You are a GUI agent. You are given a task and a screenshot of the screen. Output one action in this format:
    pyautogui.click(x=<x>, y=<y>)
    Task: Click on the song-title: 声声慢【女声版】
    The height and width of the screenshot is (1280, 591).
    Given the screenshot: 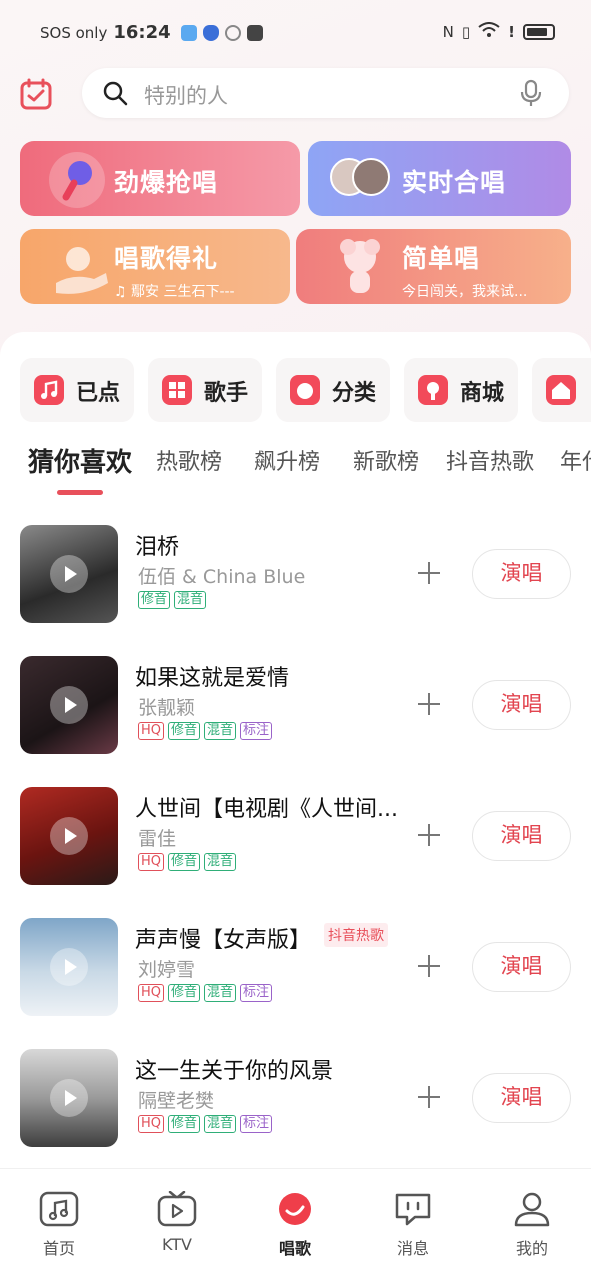 What is the action you would take?
    pyautogui.click(x=223, y=940)
    